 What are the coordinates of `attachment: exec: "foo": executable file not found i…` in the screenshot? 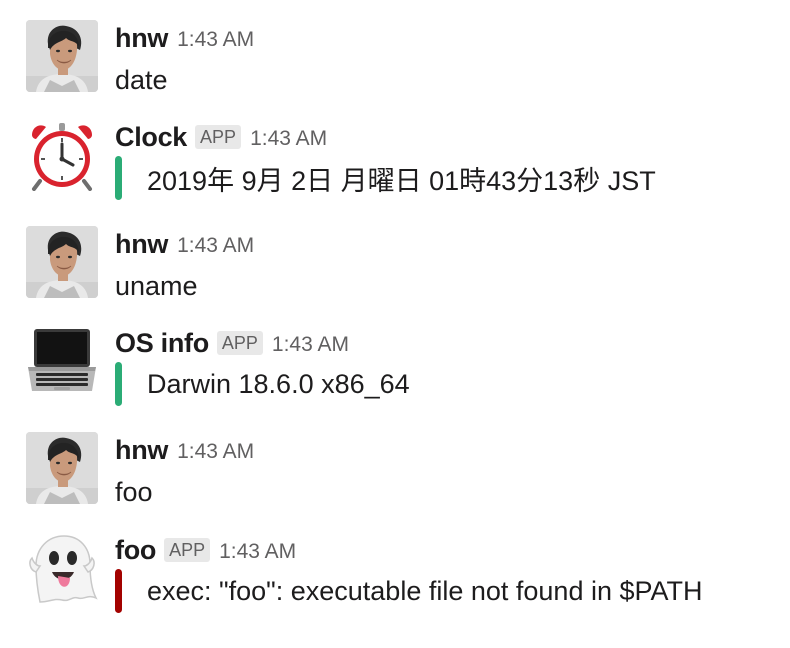 It's located at (409, 591).